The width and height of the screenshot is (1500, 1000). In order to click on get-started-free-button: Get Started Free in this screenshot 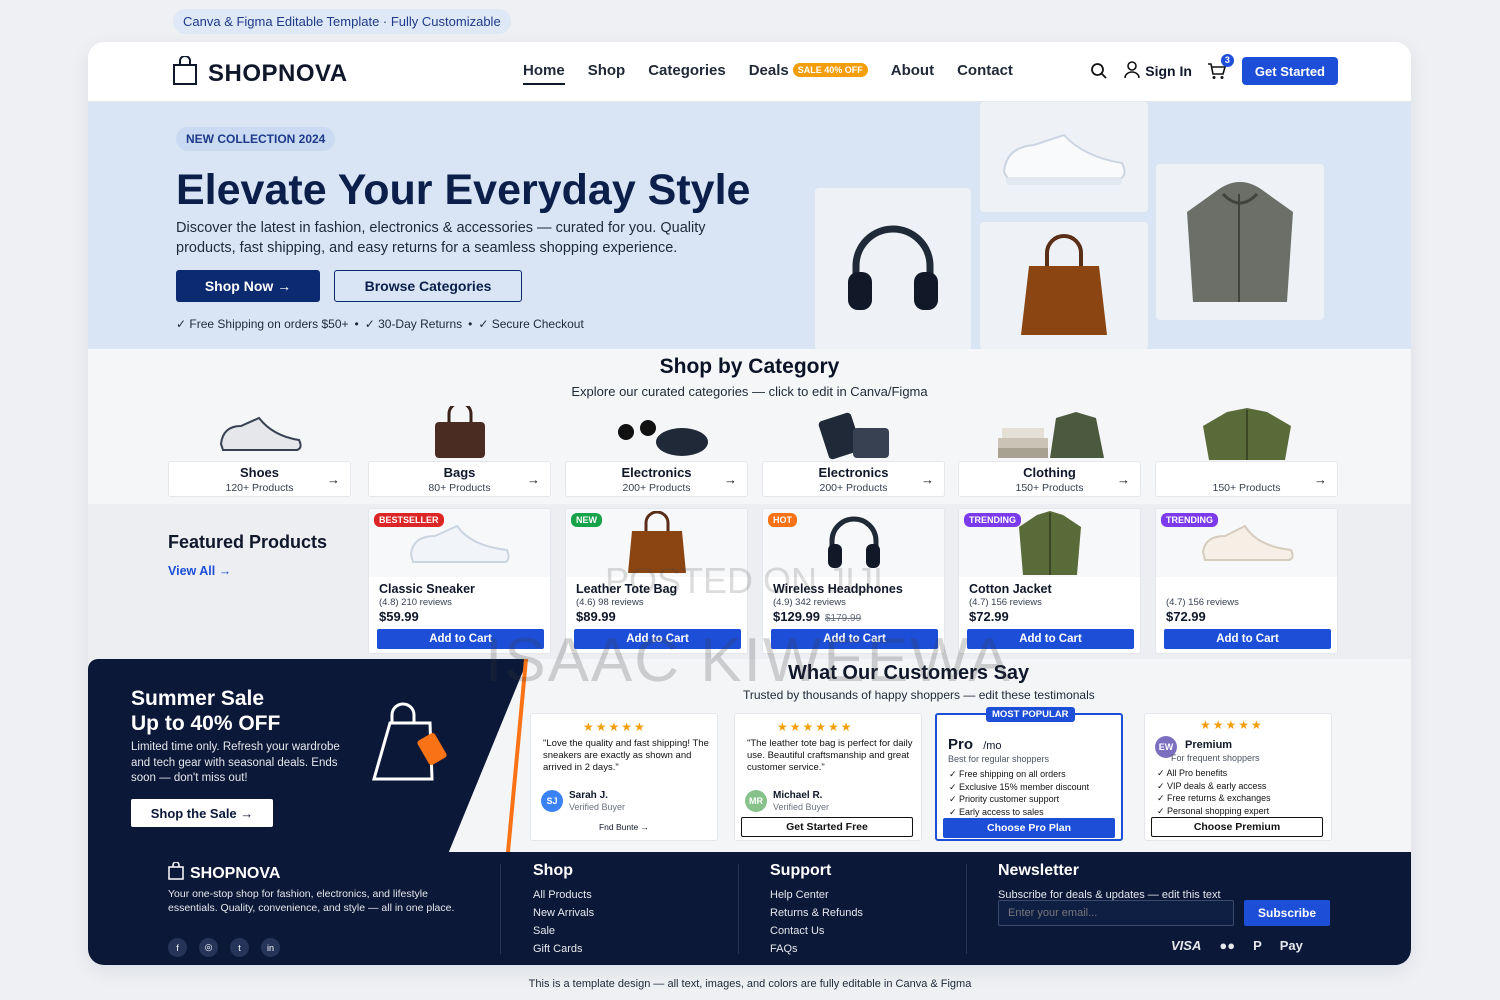, I will do `click(827, 827)`.